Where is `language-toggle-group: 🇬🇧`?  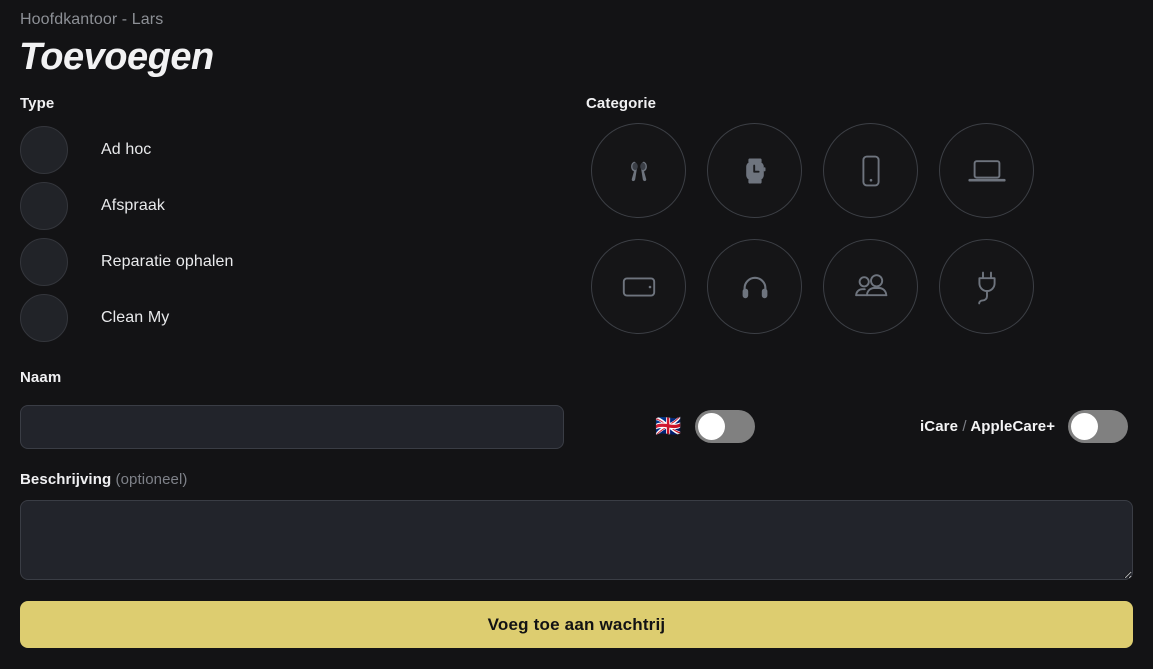
language-toggle-group: 🇬🇧 is located at coordinates (705, 426).